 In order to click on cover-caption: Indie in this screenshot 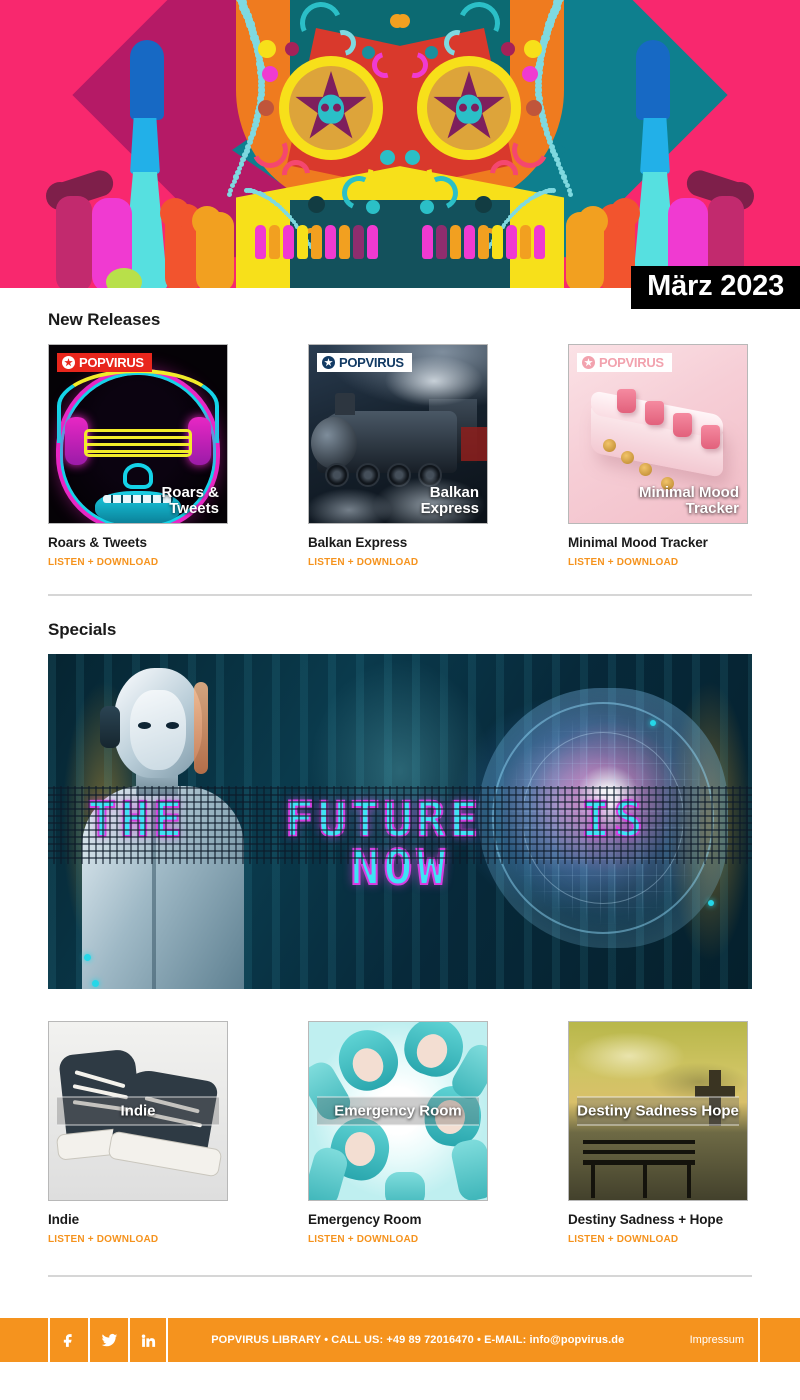, I will do `click(138, 1111)`.